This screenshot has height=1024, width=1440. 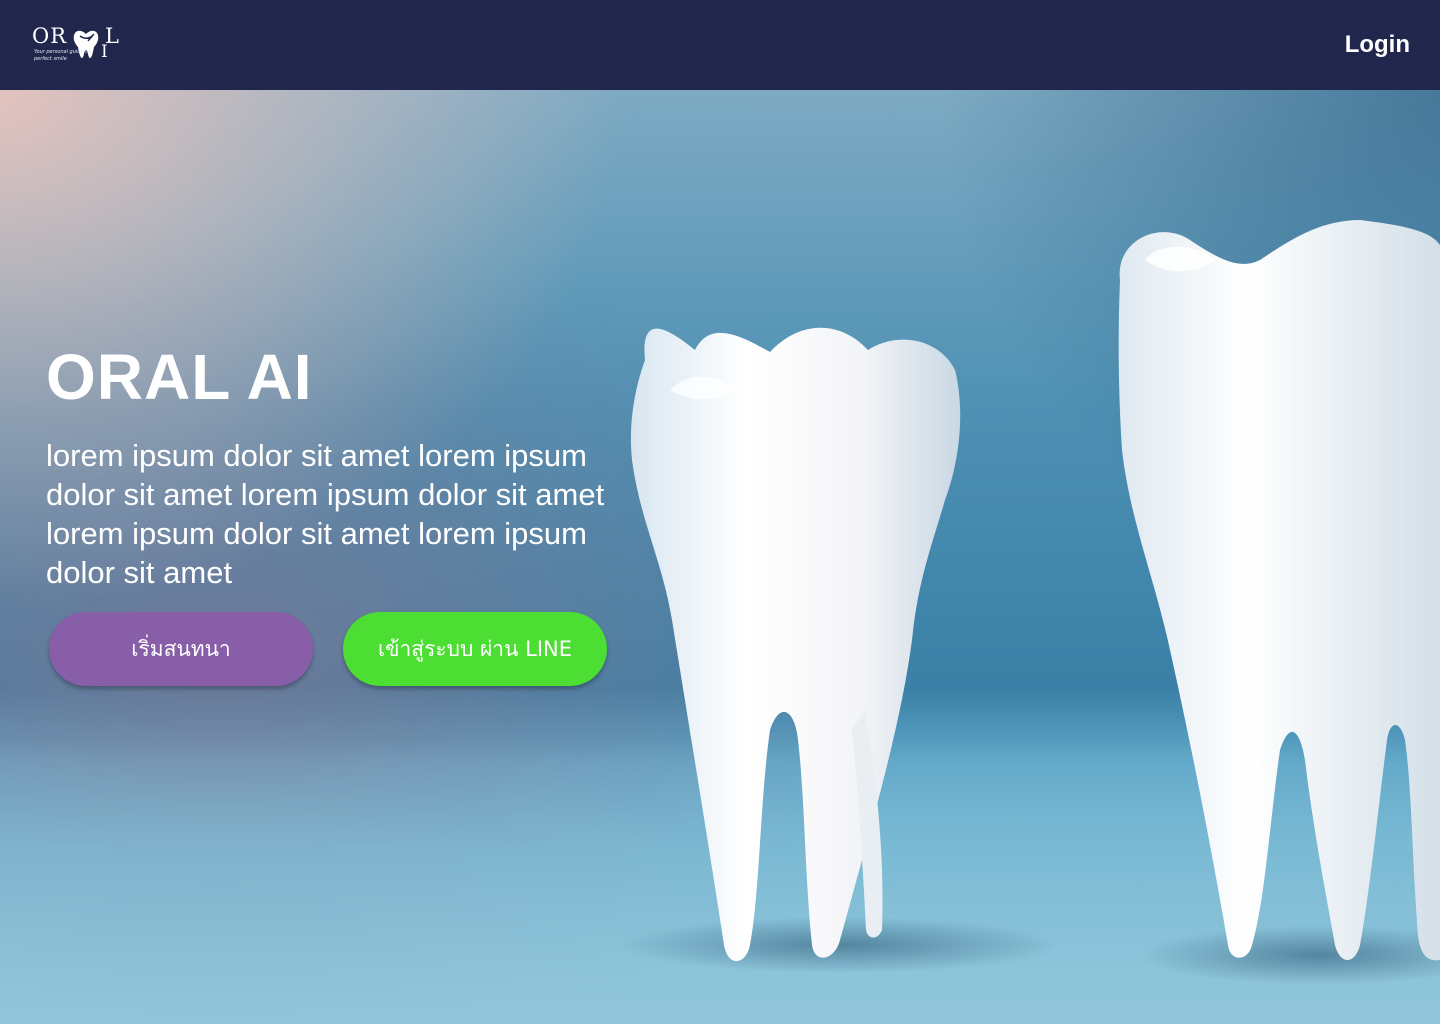 What do you see at coordinates (105, 52) in the screenshot?
I see `logo-text-i: I` at bounding box center [105, 52].